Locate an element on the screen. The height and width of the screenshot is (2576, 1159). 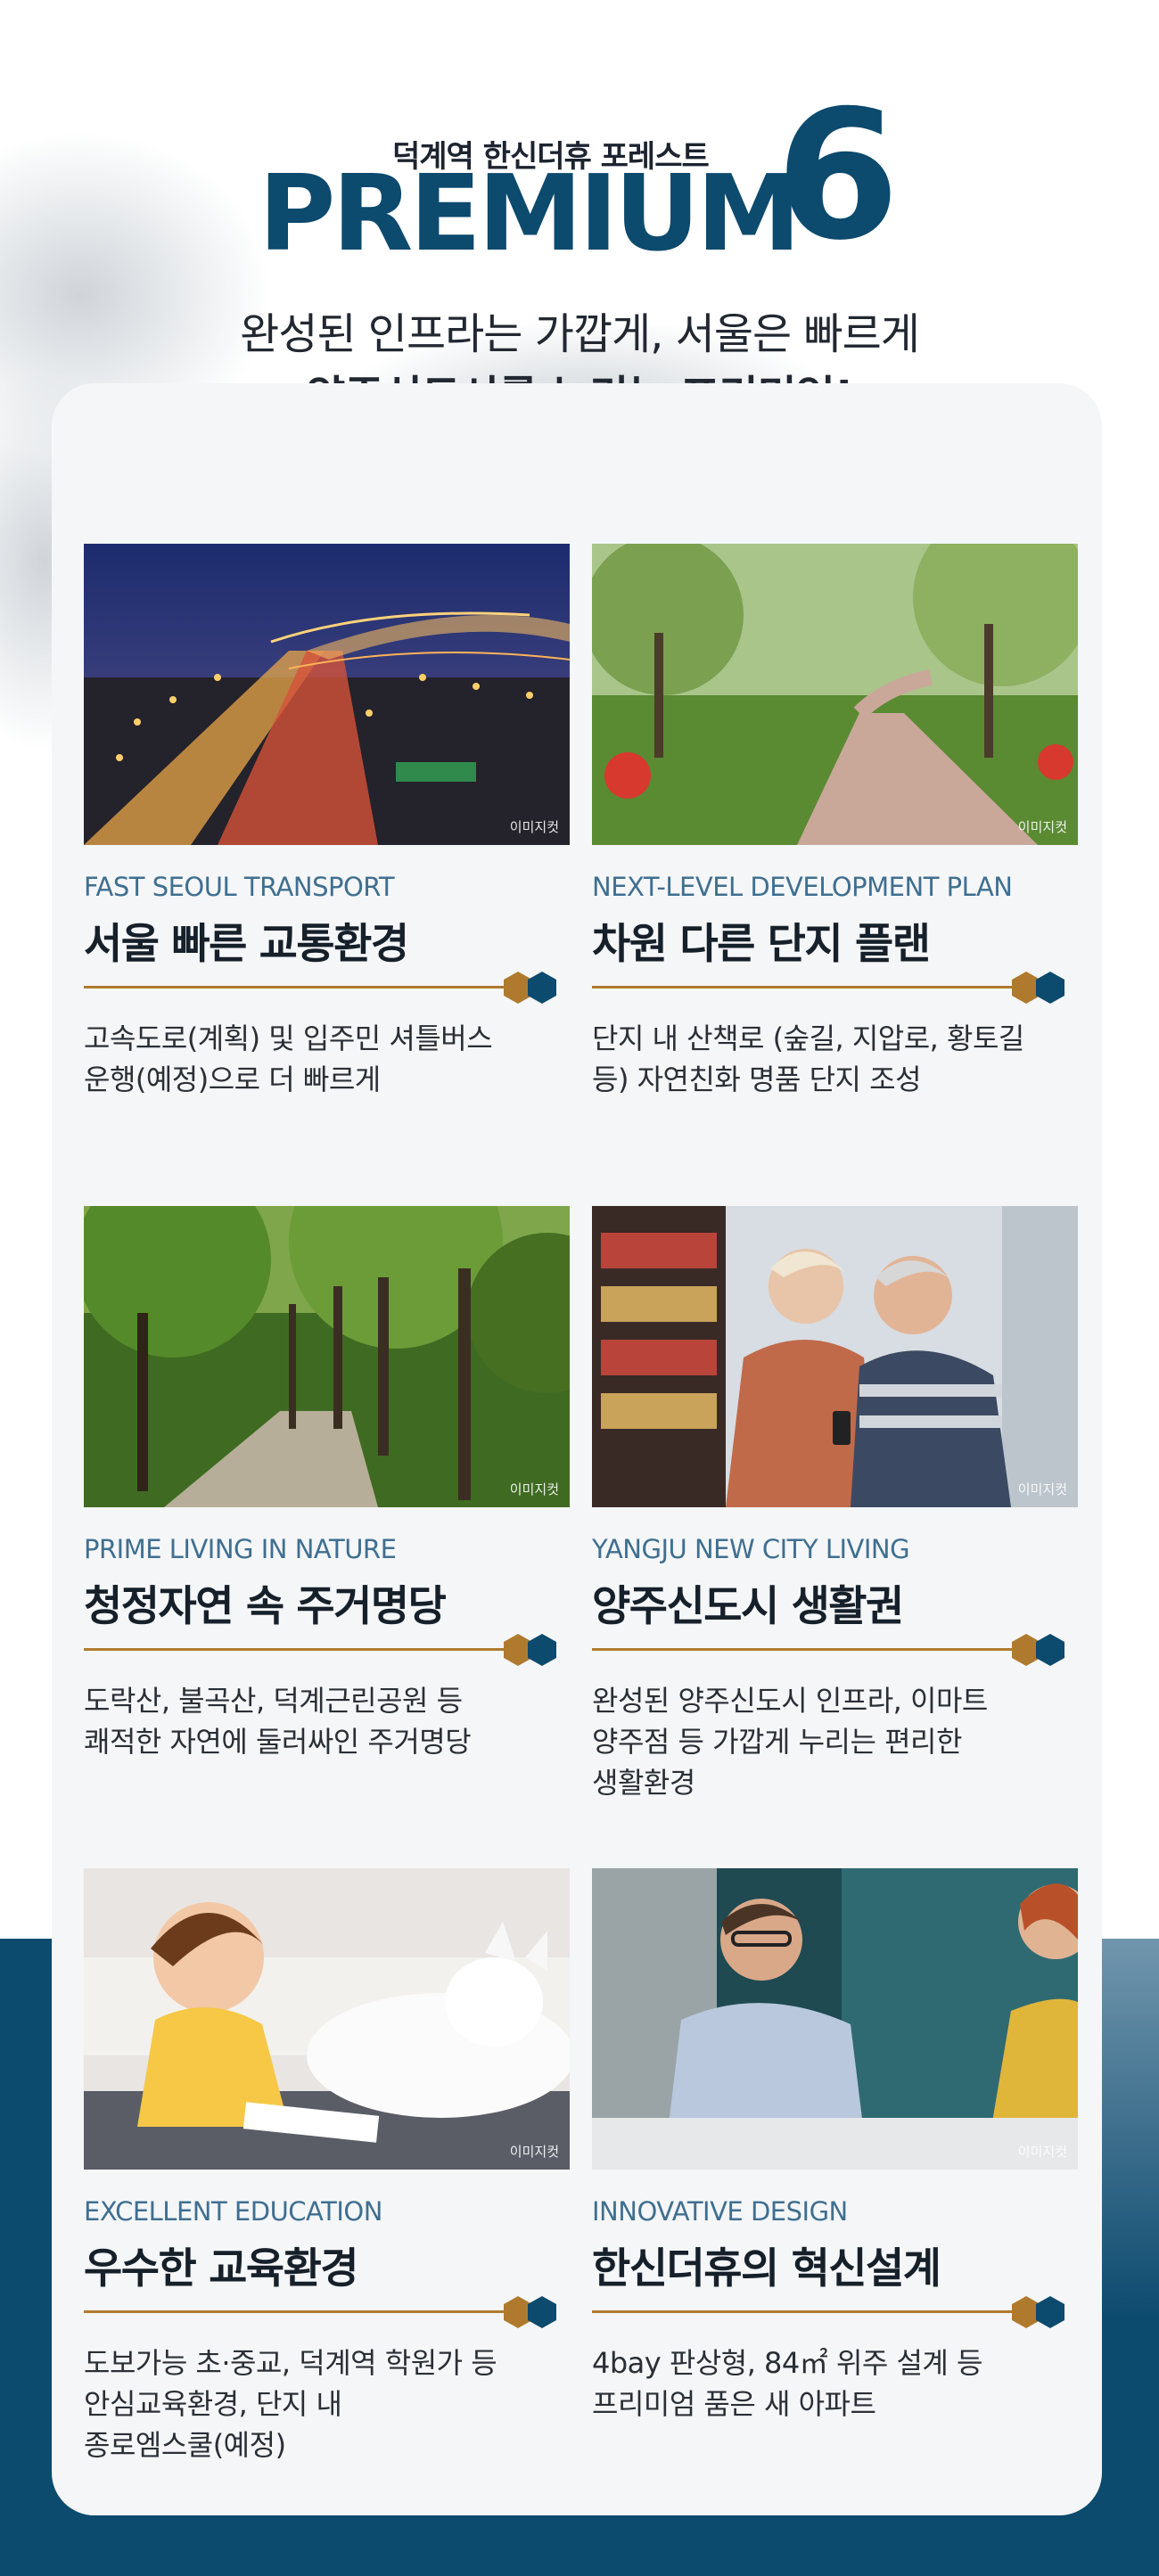
item-korean-title: 차원 다른 단지 플랜 is located at coordinates (761, 944).